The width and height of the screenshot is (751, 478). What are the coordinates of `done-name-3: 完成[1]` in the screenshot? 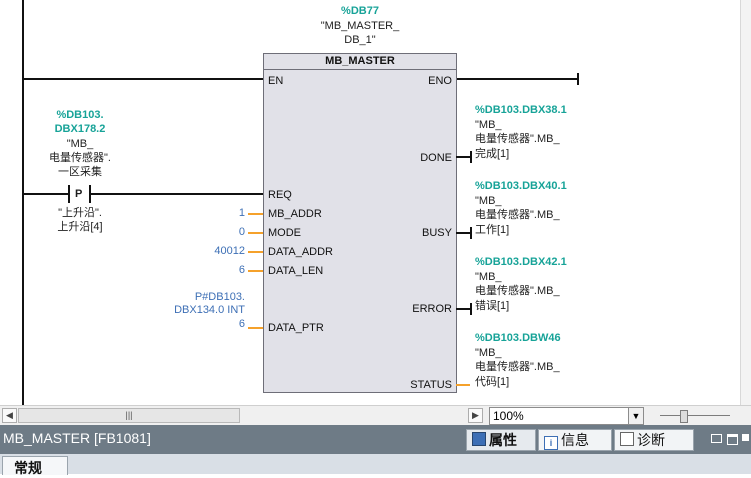 It's located at (492, 154).